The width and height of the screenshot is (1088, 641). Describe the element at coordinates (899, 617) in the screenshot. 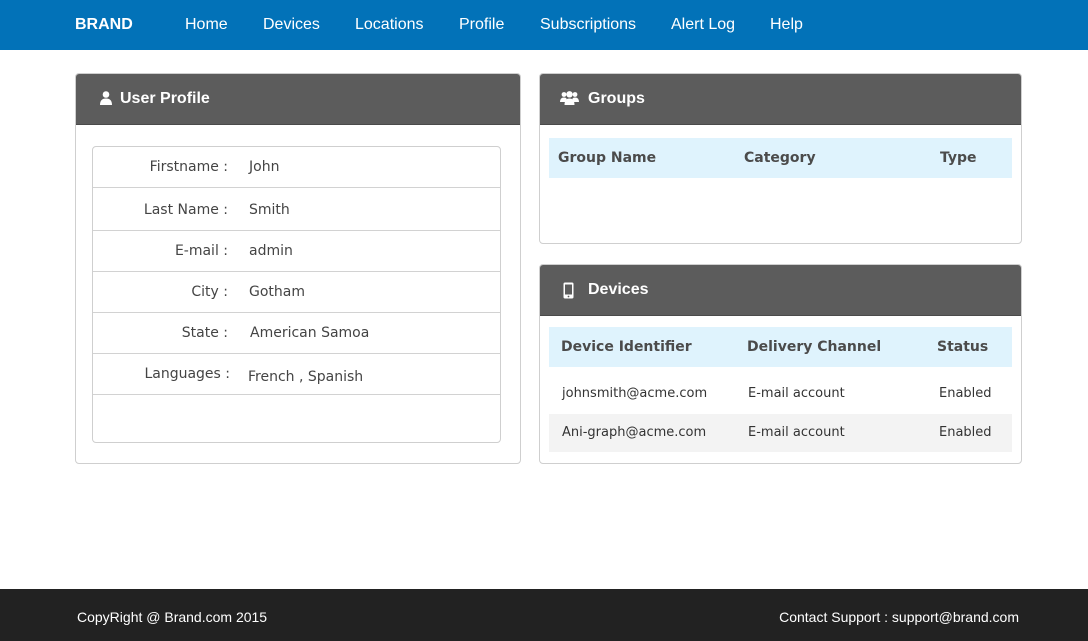

I see `contact-support-text: Contact Support : support@brand.com` at that location.